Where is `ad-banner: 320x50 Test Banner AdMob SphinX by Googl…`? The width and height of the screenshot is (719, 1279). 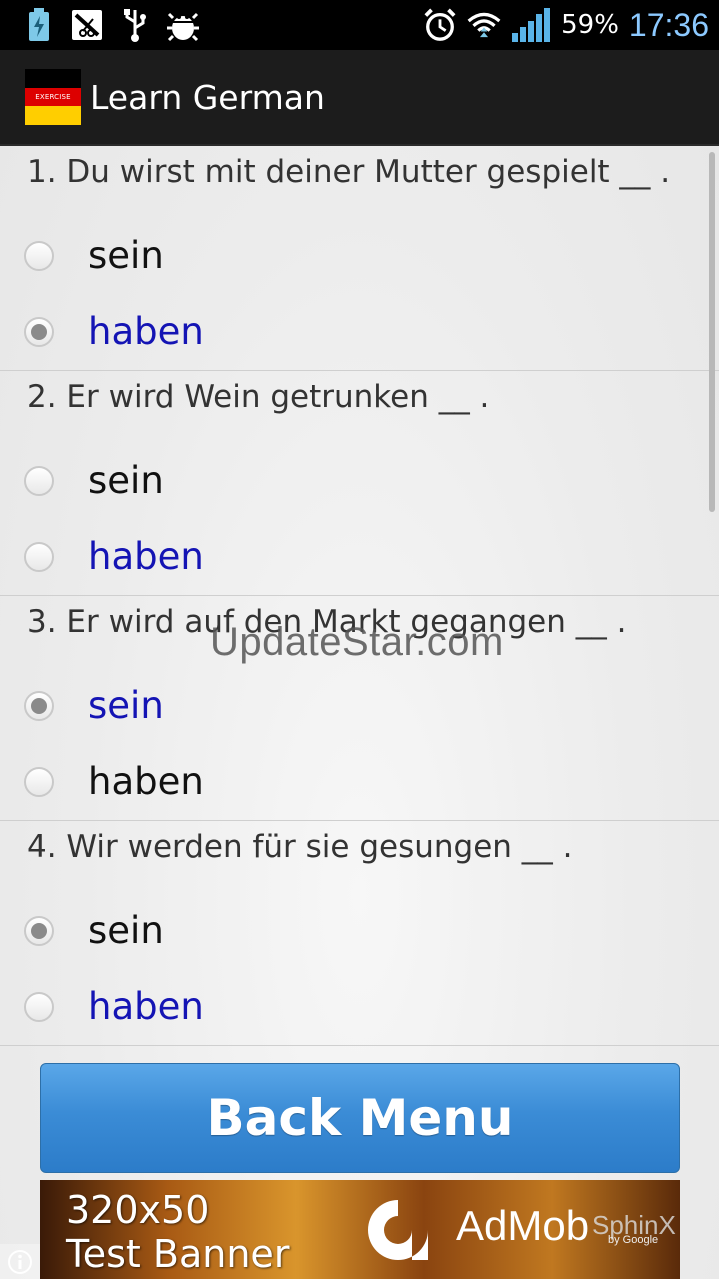 ad-banner: 320x50 Test Banner AdMob SphinX by Googl… is located at coordinates (360, 1229).